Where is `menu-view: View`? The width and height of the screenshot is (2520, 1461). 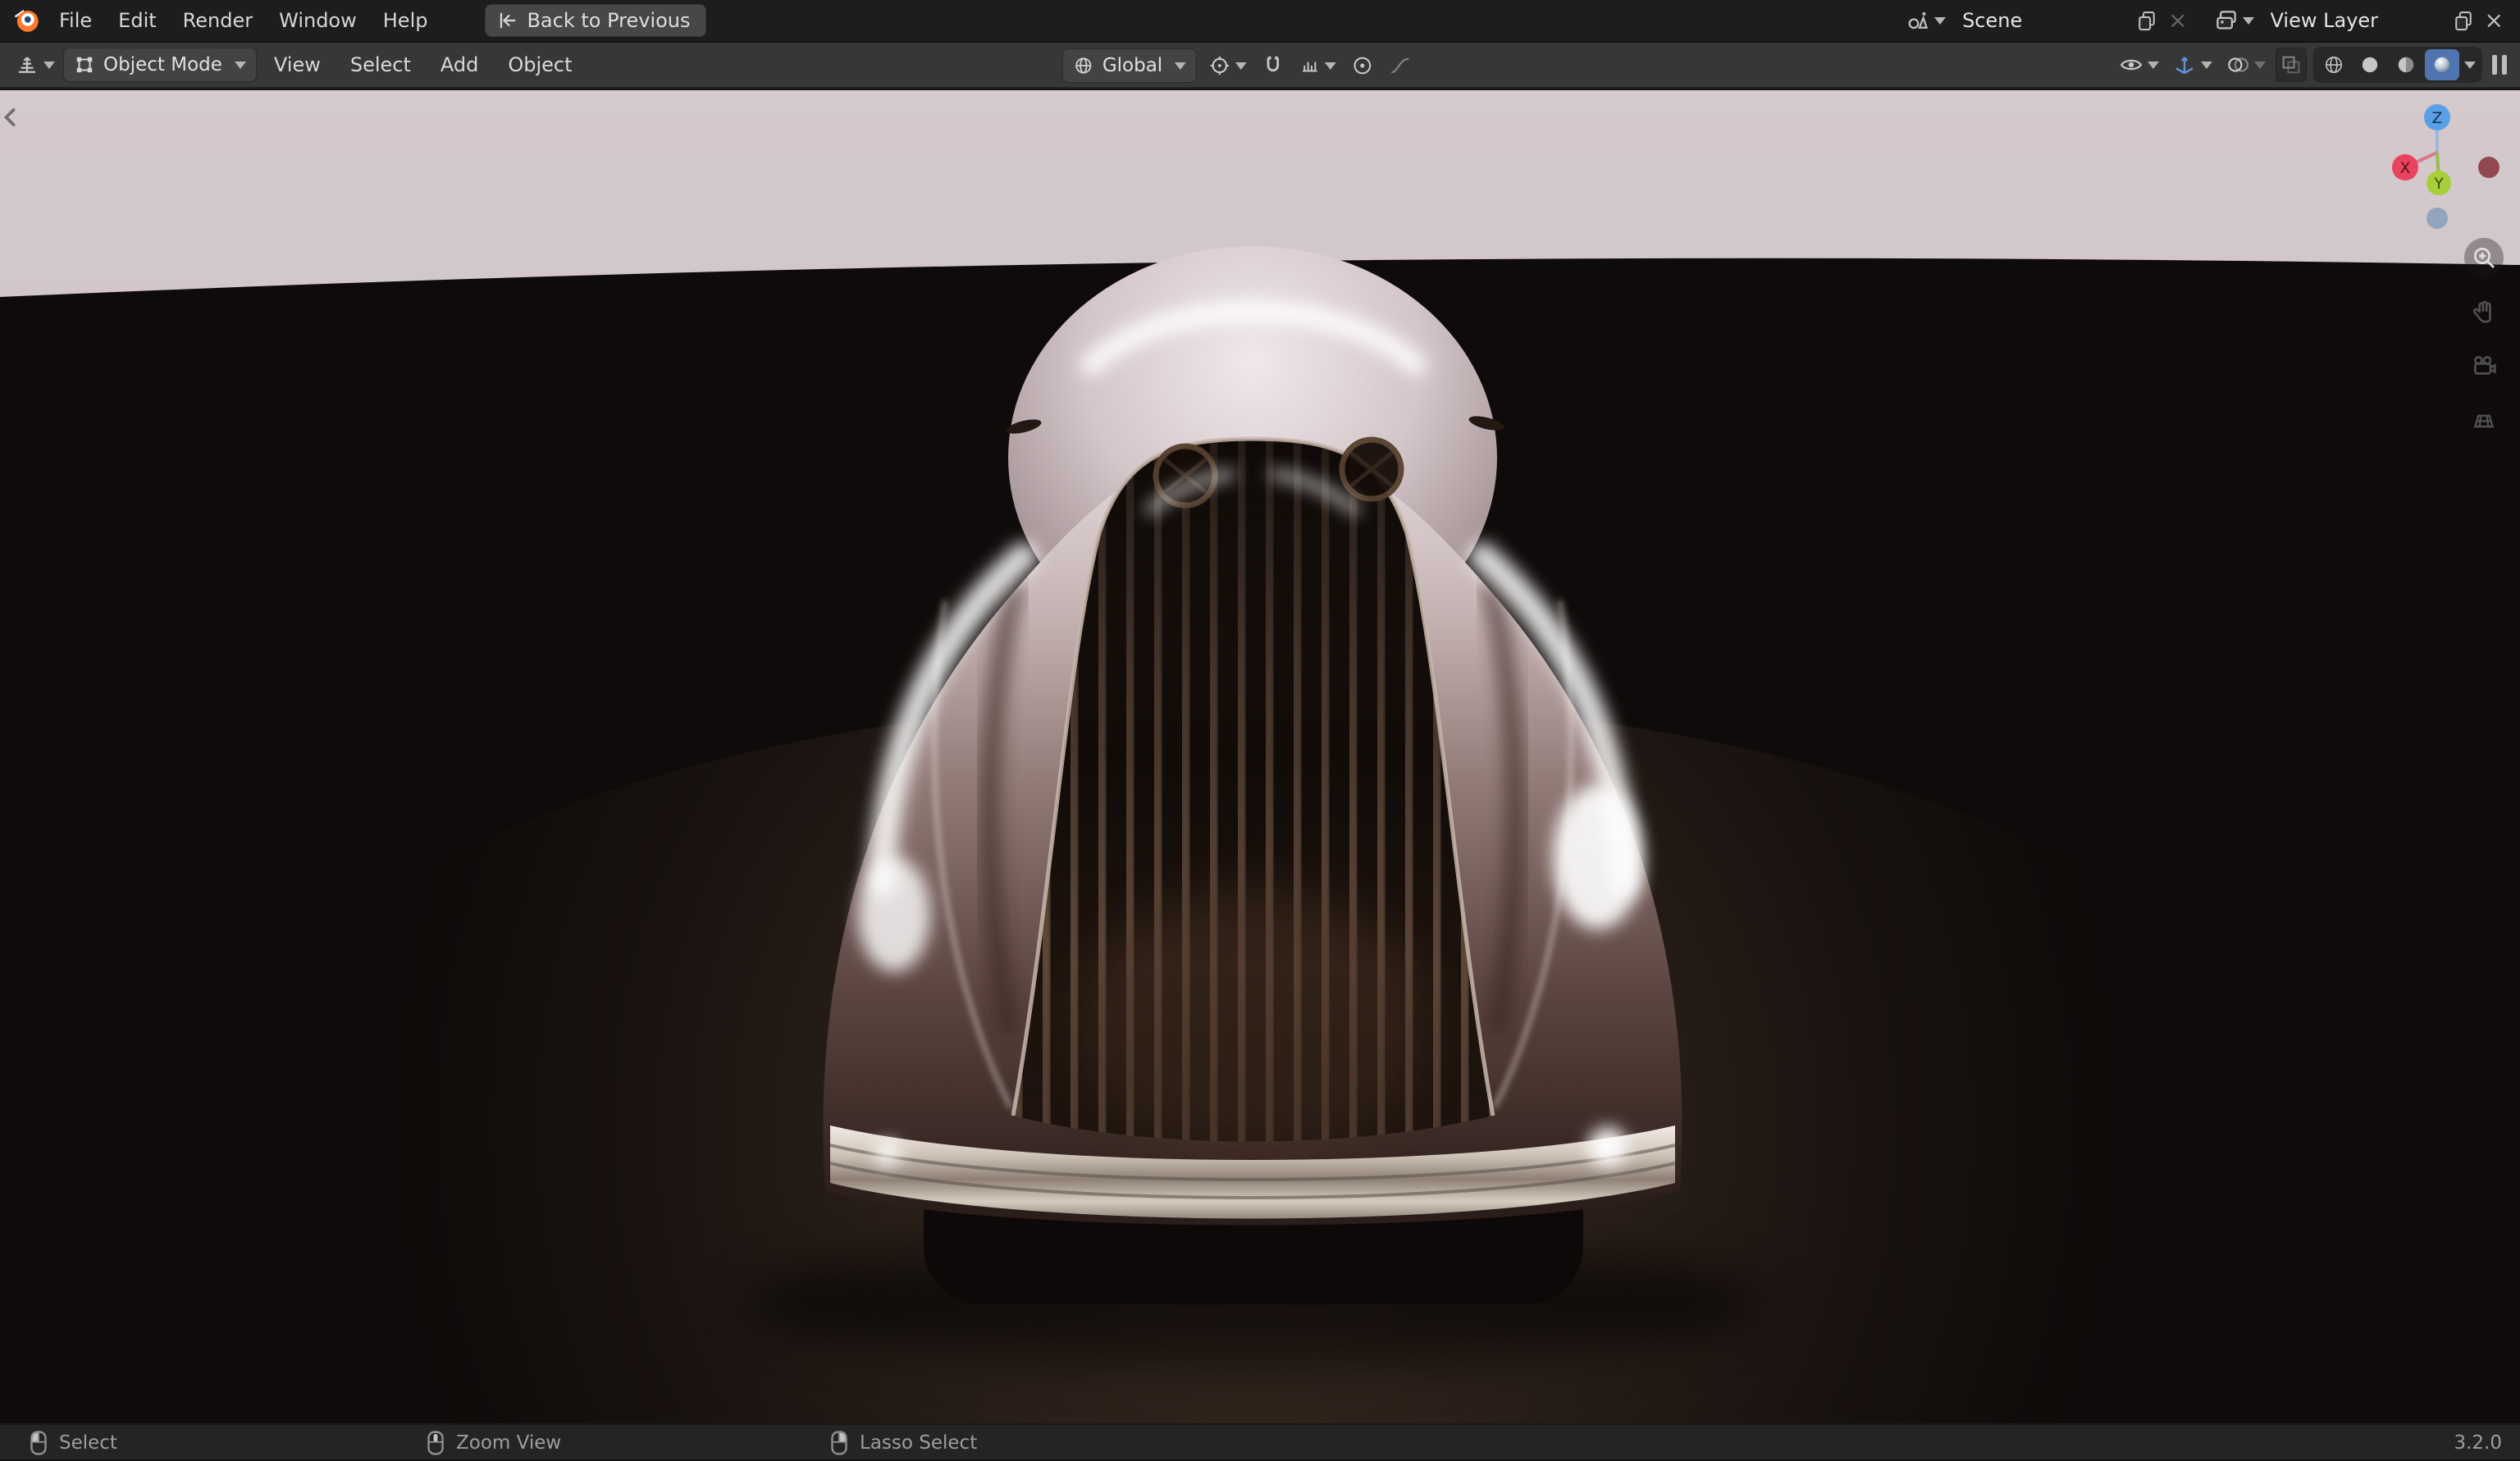 menu-view: View is located at coordinates (297, 64).